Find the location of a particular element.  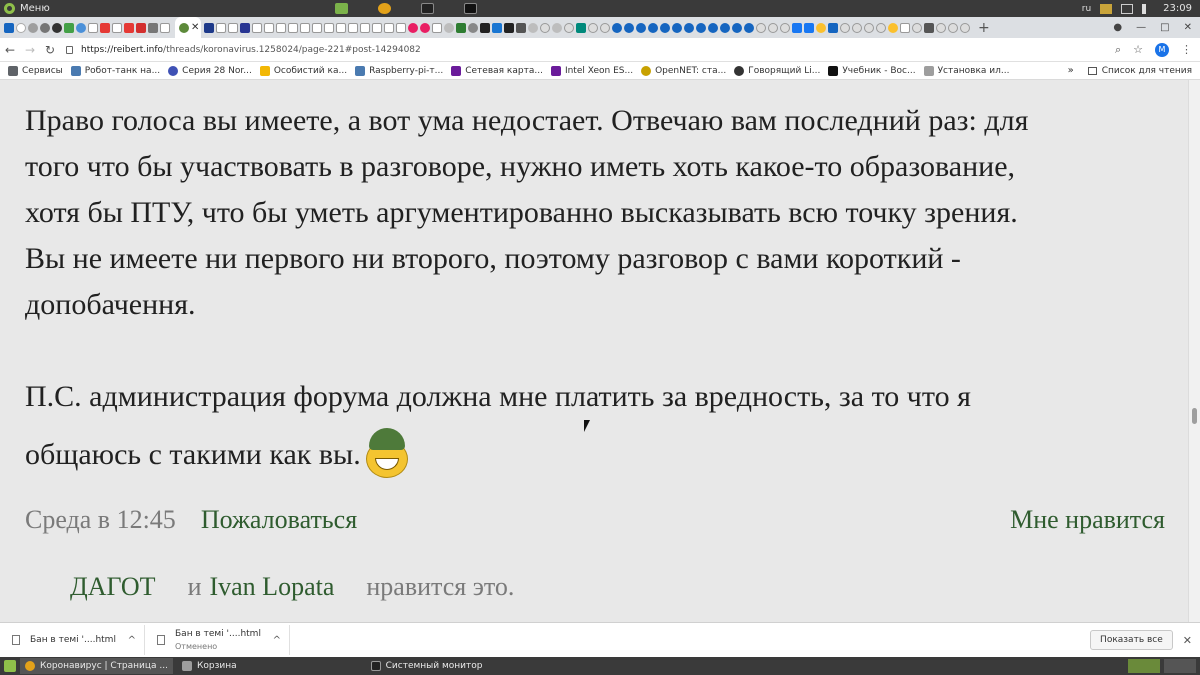

close-downloads-icon: ✕ is located at coordinates (1187, 640).